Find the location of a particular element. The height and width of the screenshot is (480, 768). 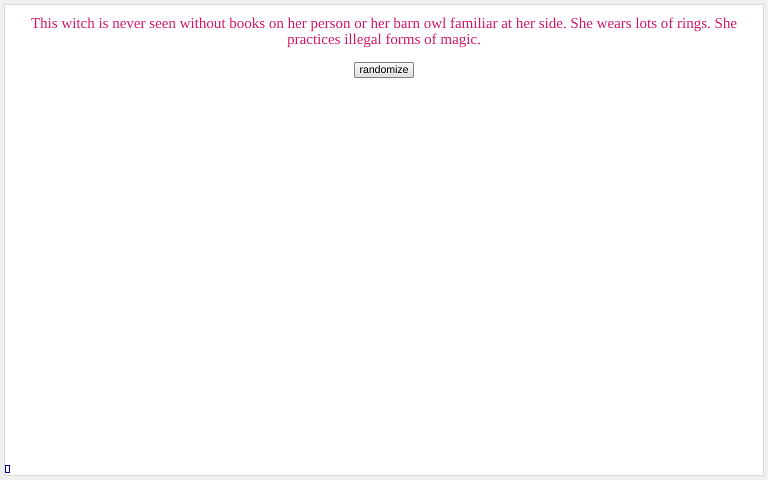

character-description: This witch is never seen without books on her person or her barn owl familiar at her side. She wears lots of rings. She practices illegal forms of magic. is located at coordinates (384, 32).